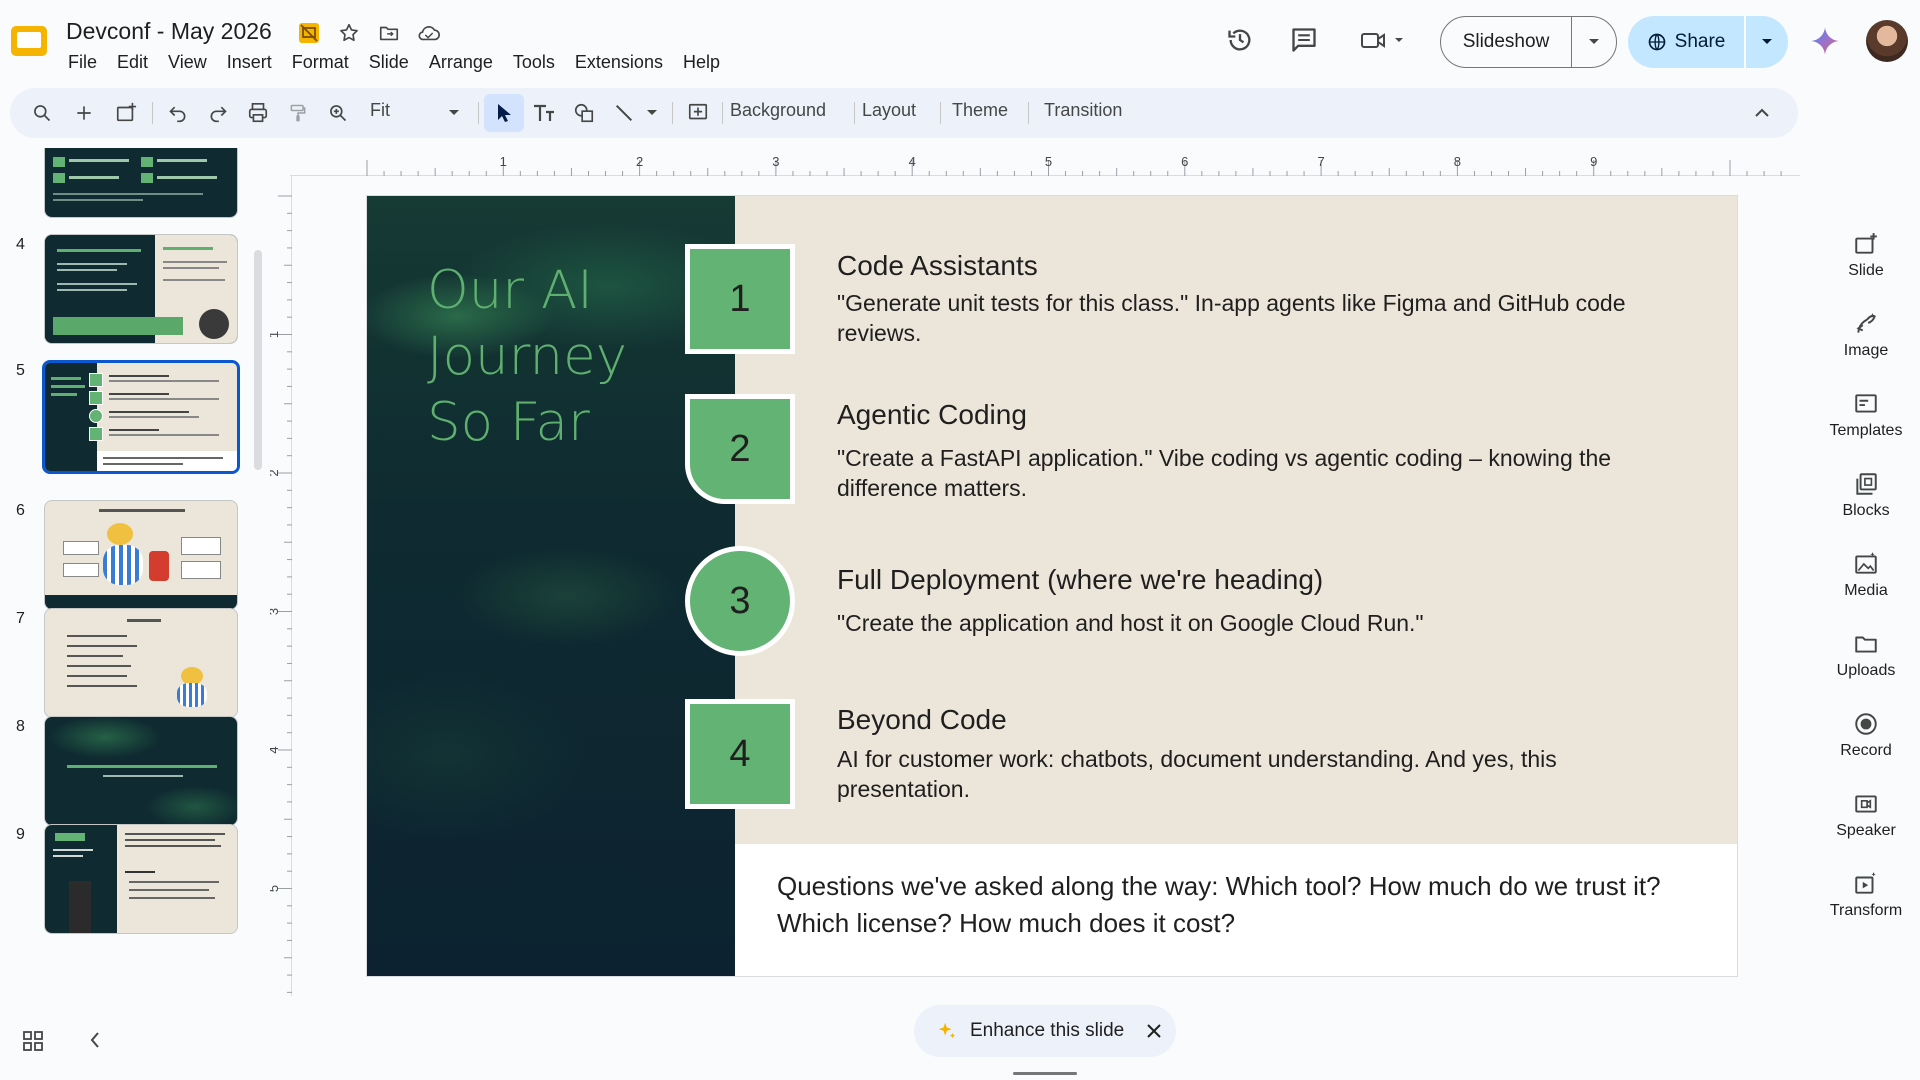 The height and width of the screenshot is (1080, 1920). Describe the element at coordinates (1154, 1031) in the screenshot. I see `close-icon` at that location.